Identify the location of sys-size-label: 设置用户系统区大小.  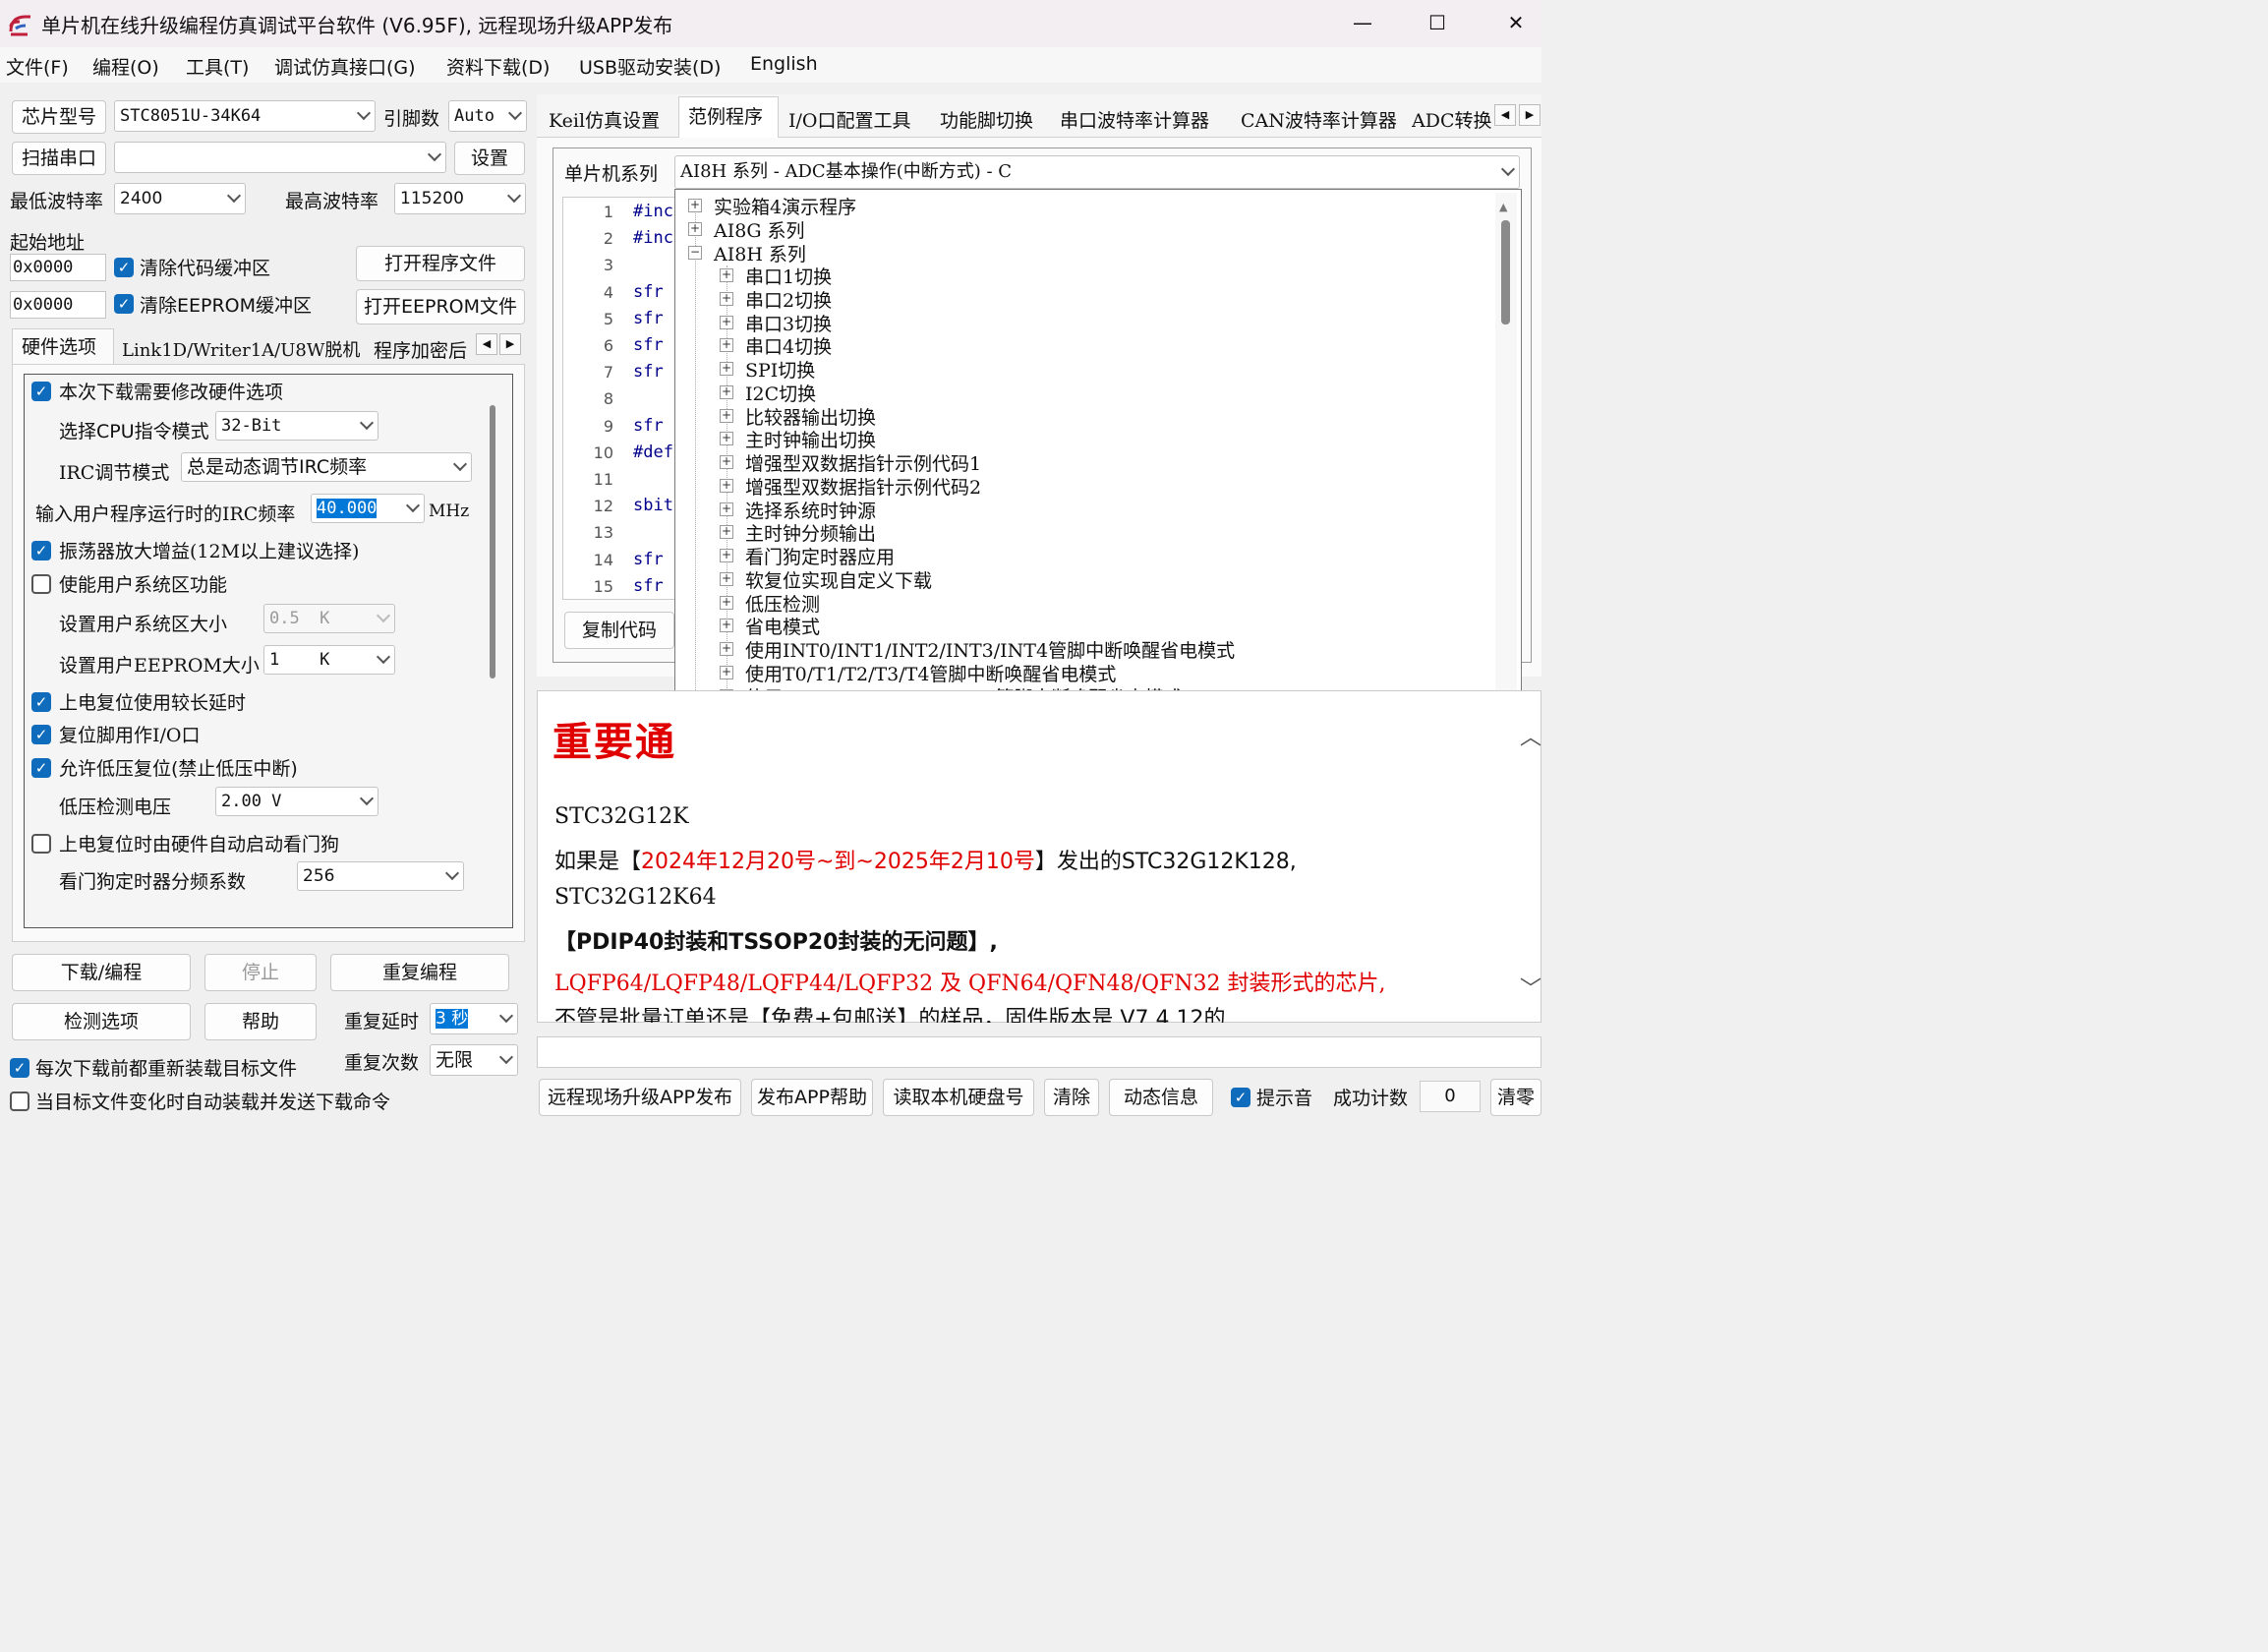
(143, 624).